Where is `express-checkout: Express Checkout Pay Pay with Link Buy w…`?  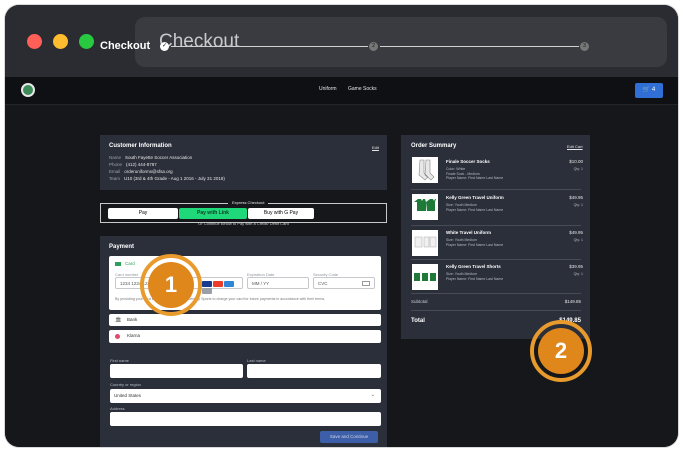 express-checkout: Express Checkout Pay Pay with Link Buy w… is located at coordinates (243, 211).